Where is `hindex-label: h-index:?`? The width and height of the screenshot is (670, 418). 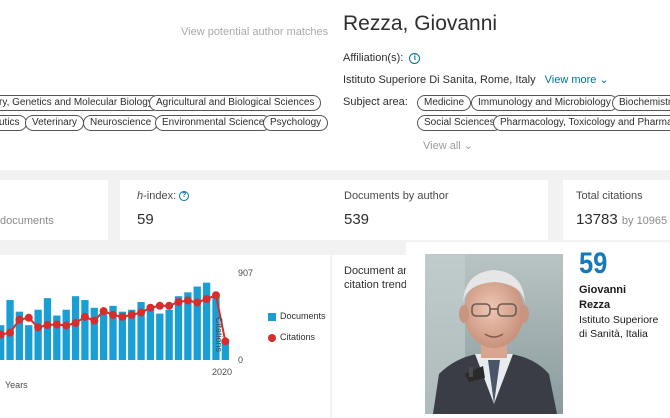
hindex-label: h-index:? is located at coordinates (163, 196).